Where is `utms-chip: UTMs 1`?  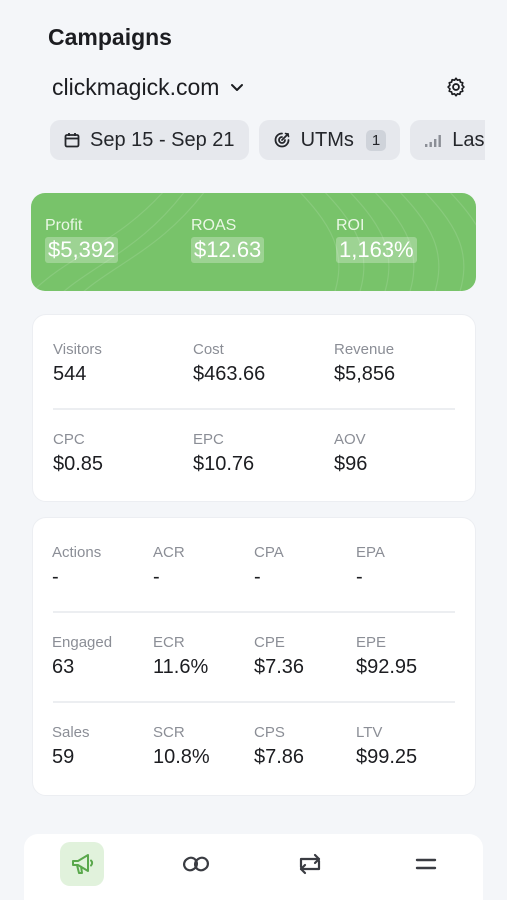
utms-chip: UTMs 1 is located at coordinates (329, 140).